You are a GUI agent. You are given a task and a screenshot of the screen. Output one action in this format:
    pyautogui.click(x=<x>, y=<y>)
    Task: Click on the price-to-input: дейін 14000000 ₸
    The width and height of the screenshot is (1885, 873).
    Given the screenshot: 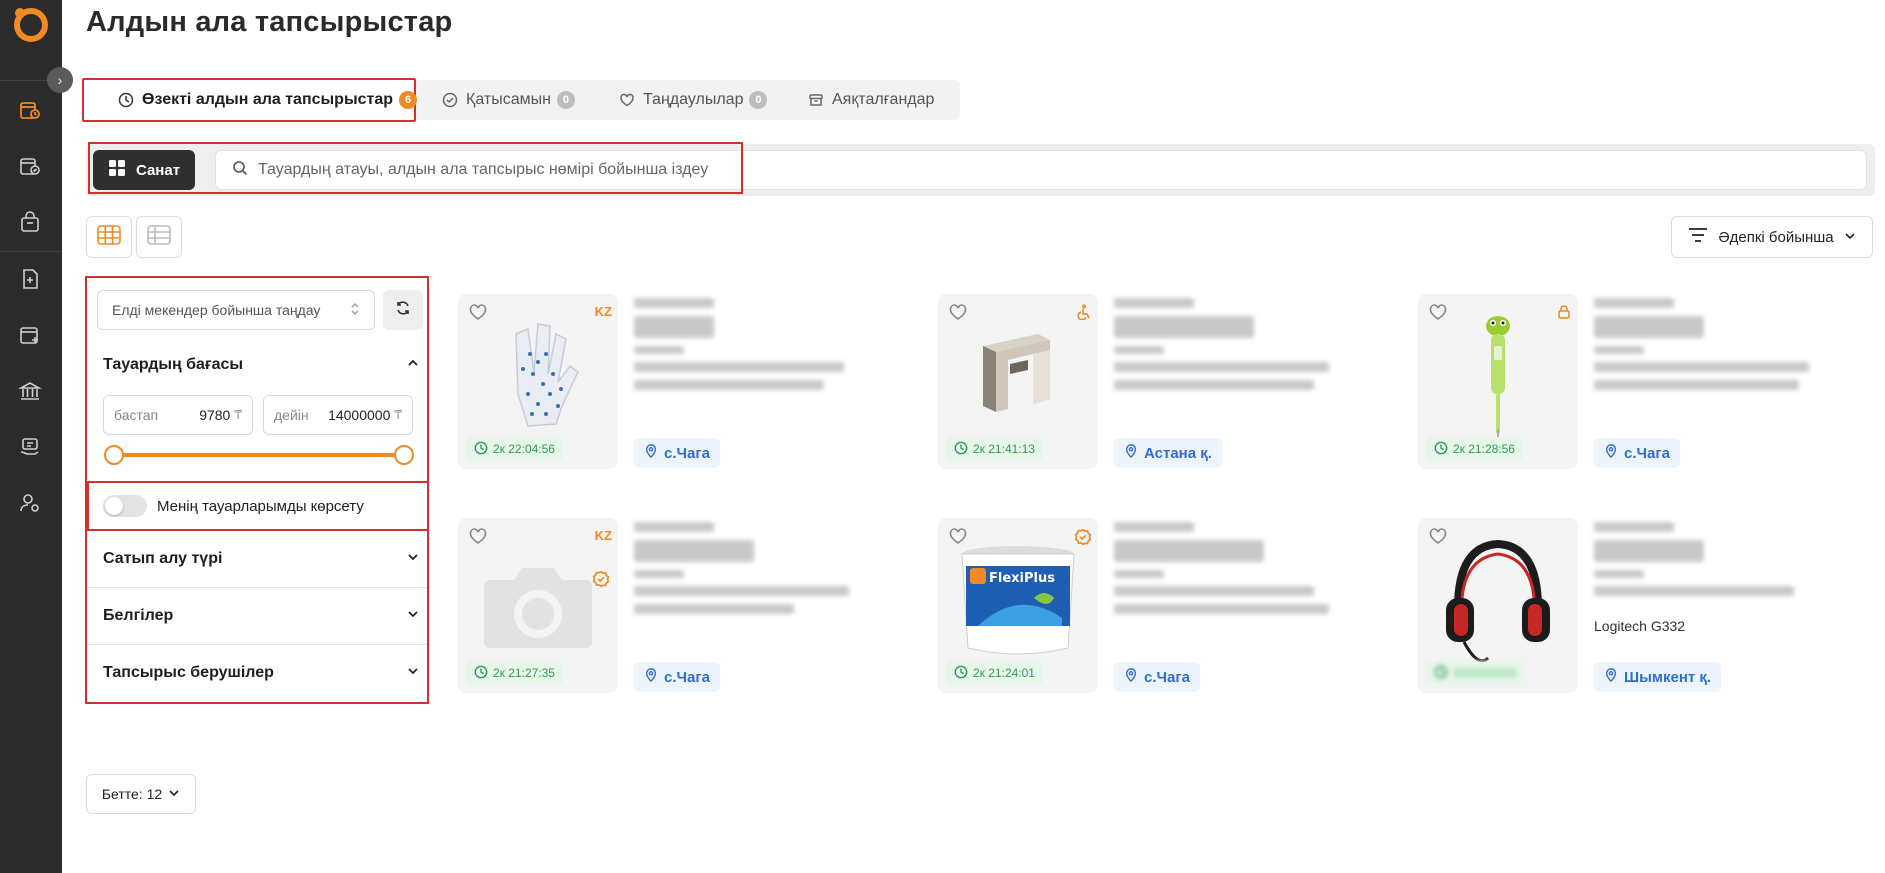 What is the action you would take?
    pyautogui.click(x=338, y=415)
    